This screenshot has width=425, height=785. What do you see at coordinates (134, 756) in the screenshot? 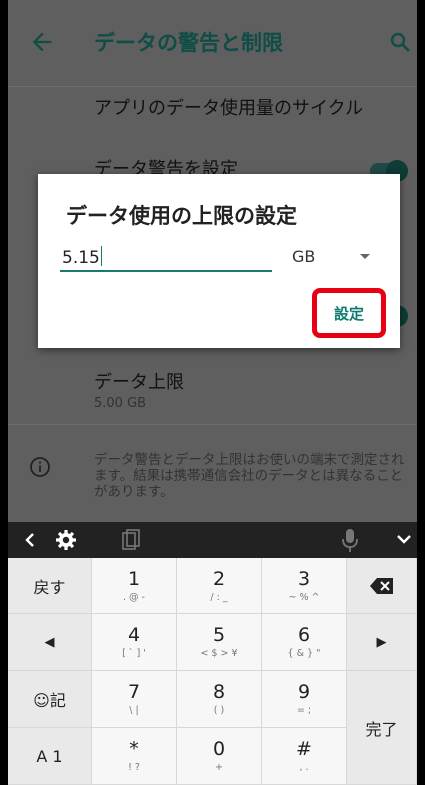
I see `key-star: *! ?` at bounding box center [134, 756].